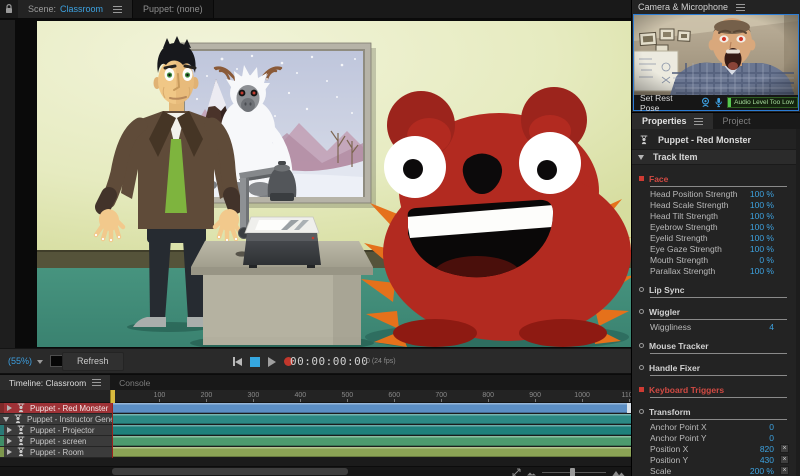 This screenshot has width=800, height=476. I want to click on playhead-line, so click(112, 434).